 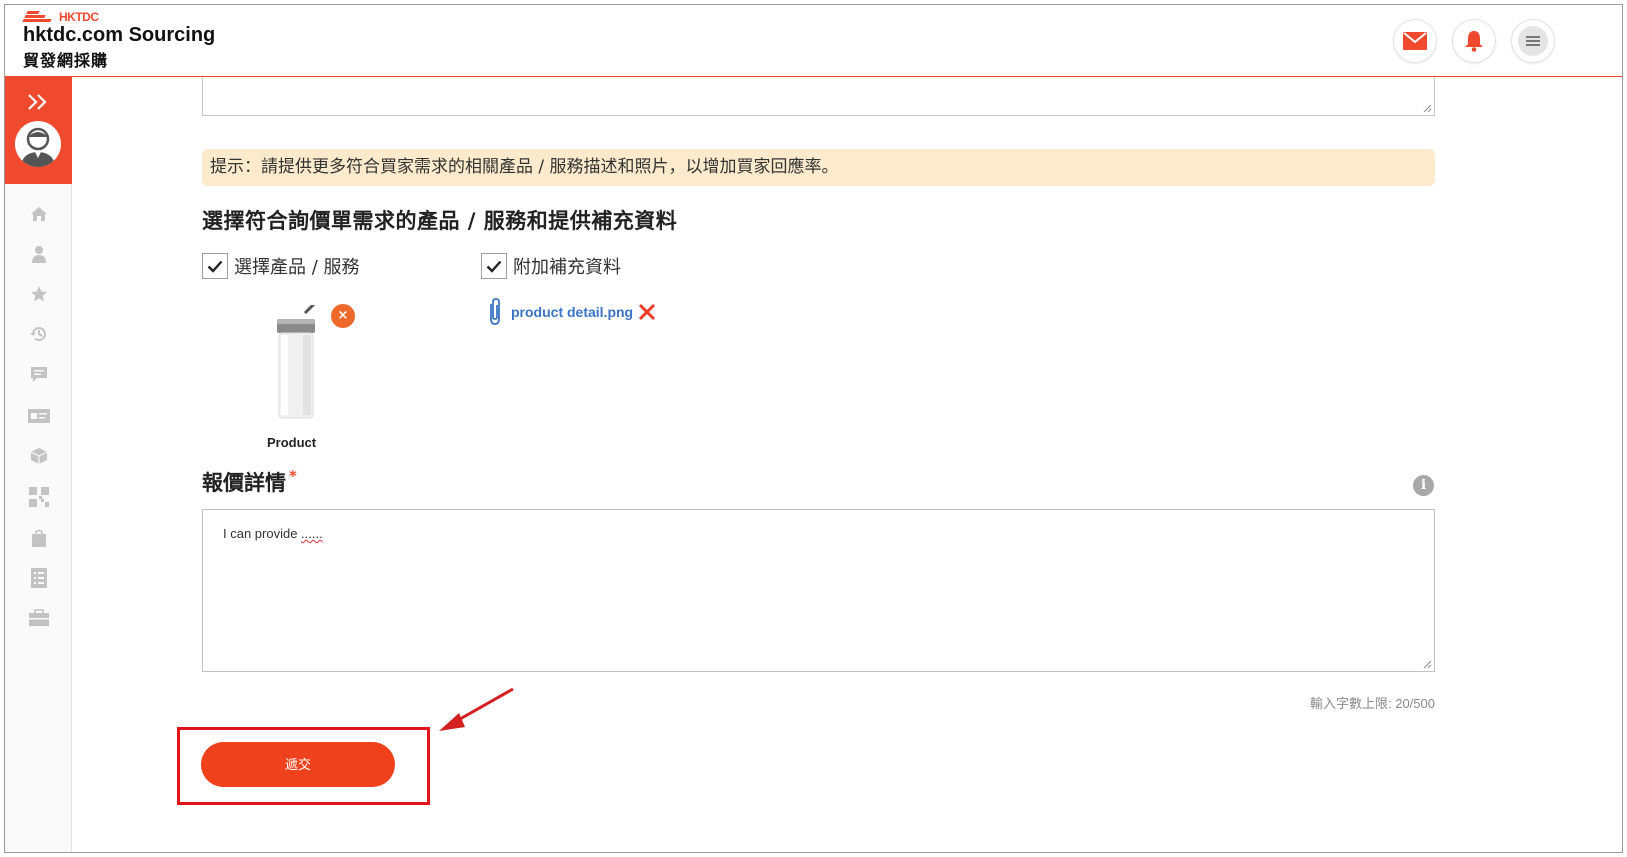 I want to click on attach-info-label: 附加補充資料, so click(x=567, y=267).